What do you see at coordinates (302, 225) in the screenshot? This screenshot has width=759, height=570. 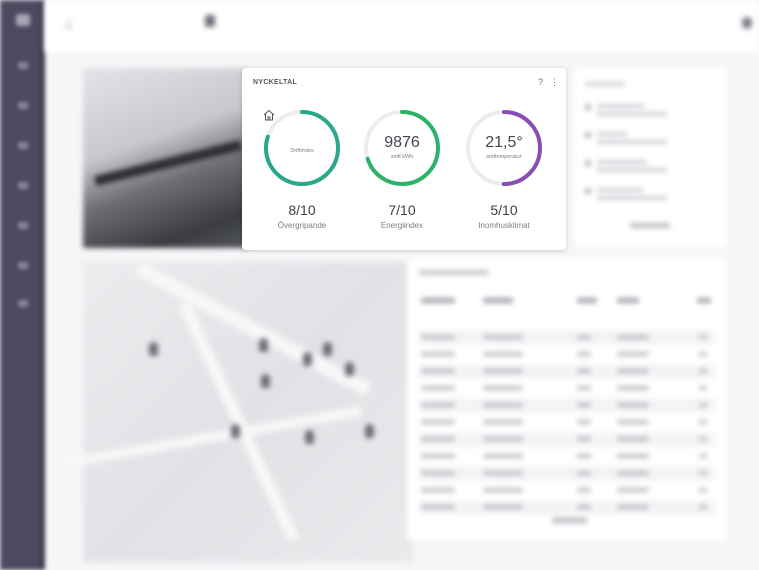 I see `score-label-overall: Övergripande` at bounding box center [302, 225].